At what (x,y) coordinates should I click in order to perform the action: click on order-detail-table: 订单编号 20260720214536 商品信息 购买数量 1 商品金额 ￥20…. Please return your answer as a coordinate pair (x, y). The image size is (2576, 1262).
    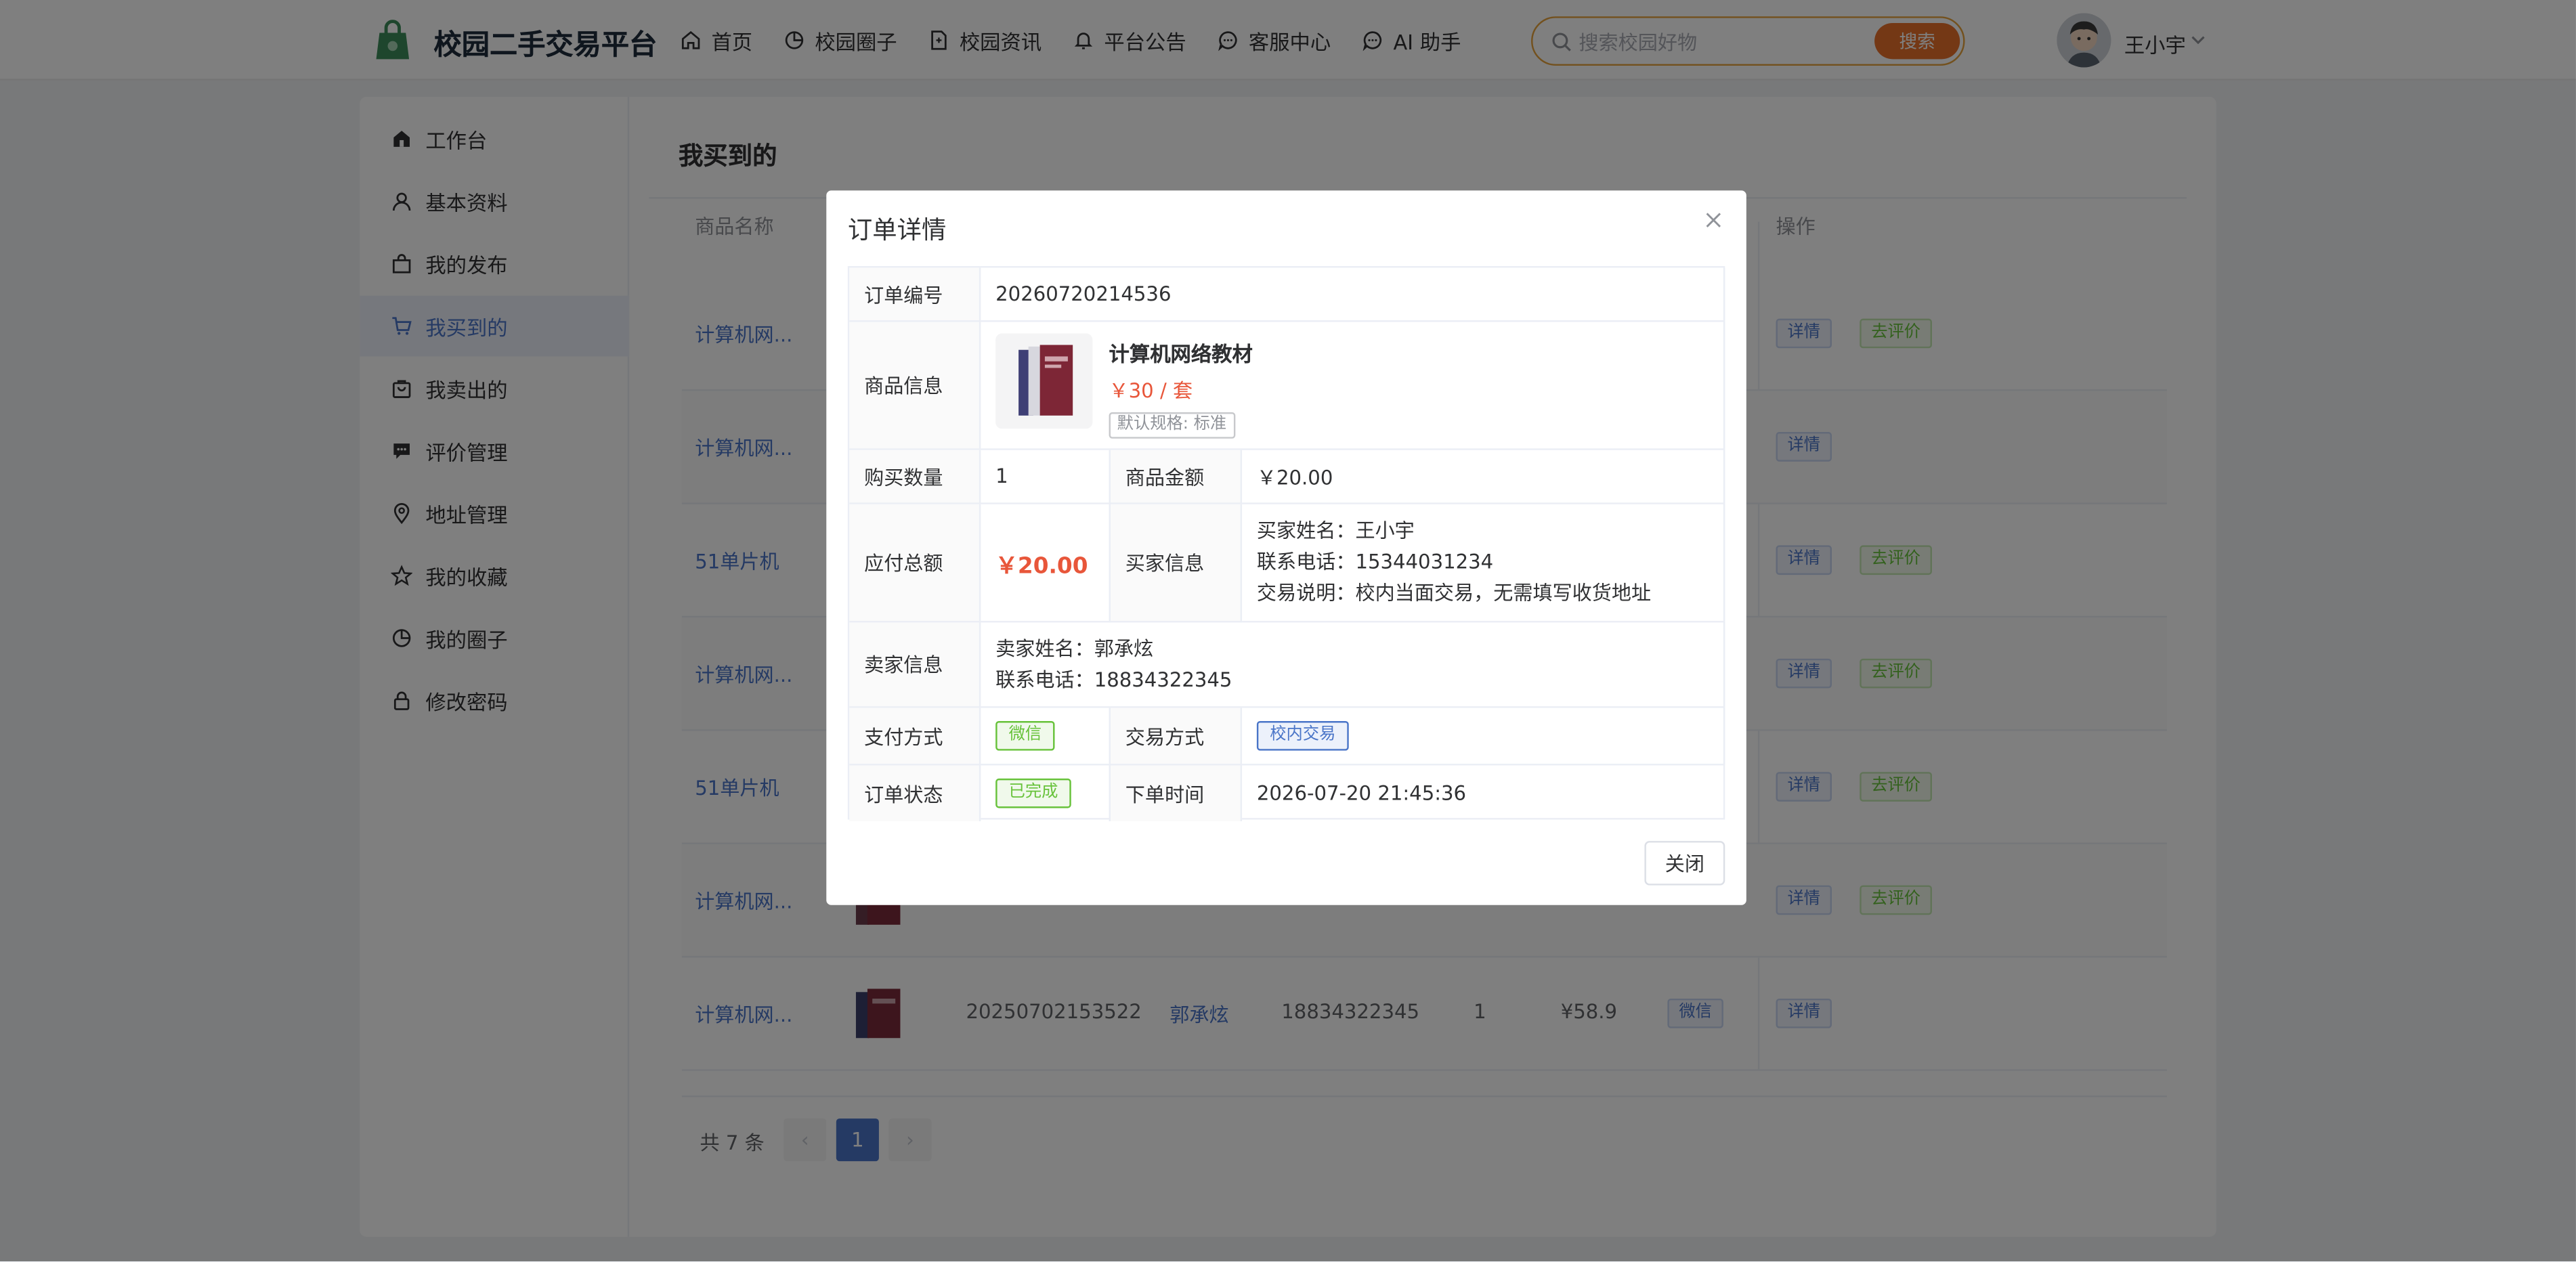
    Looking at the image, I should click on (1286, 543).